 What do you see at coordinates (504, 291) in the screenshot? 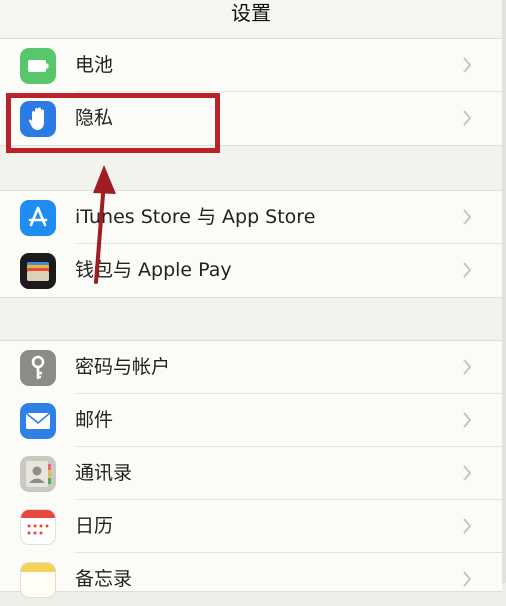
I see `page-edge` at bounding box center [504, 291].